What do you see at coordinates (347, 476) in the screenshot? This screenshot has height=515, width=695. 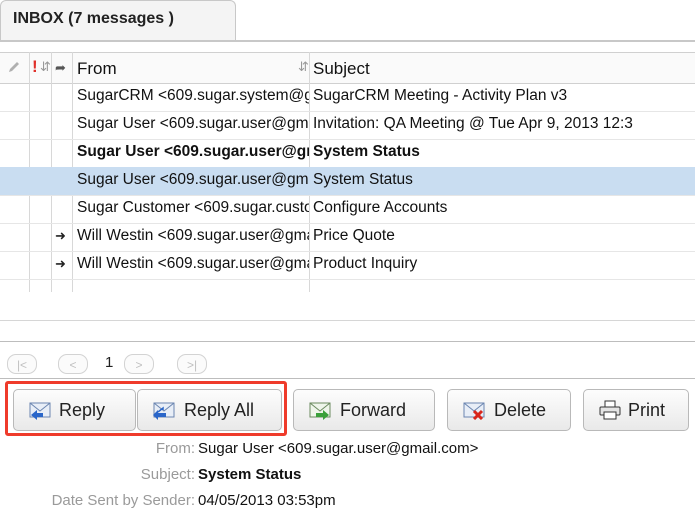 I see `detail-subject-row: Subject: System Status` at bounding box center [347, 476].